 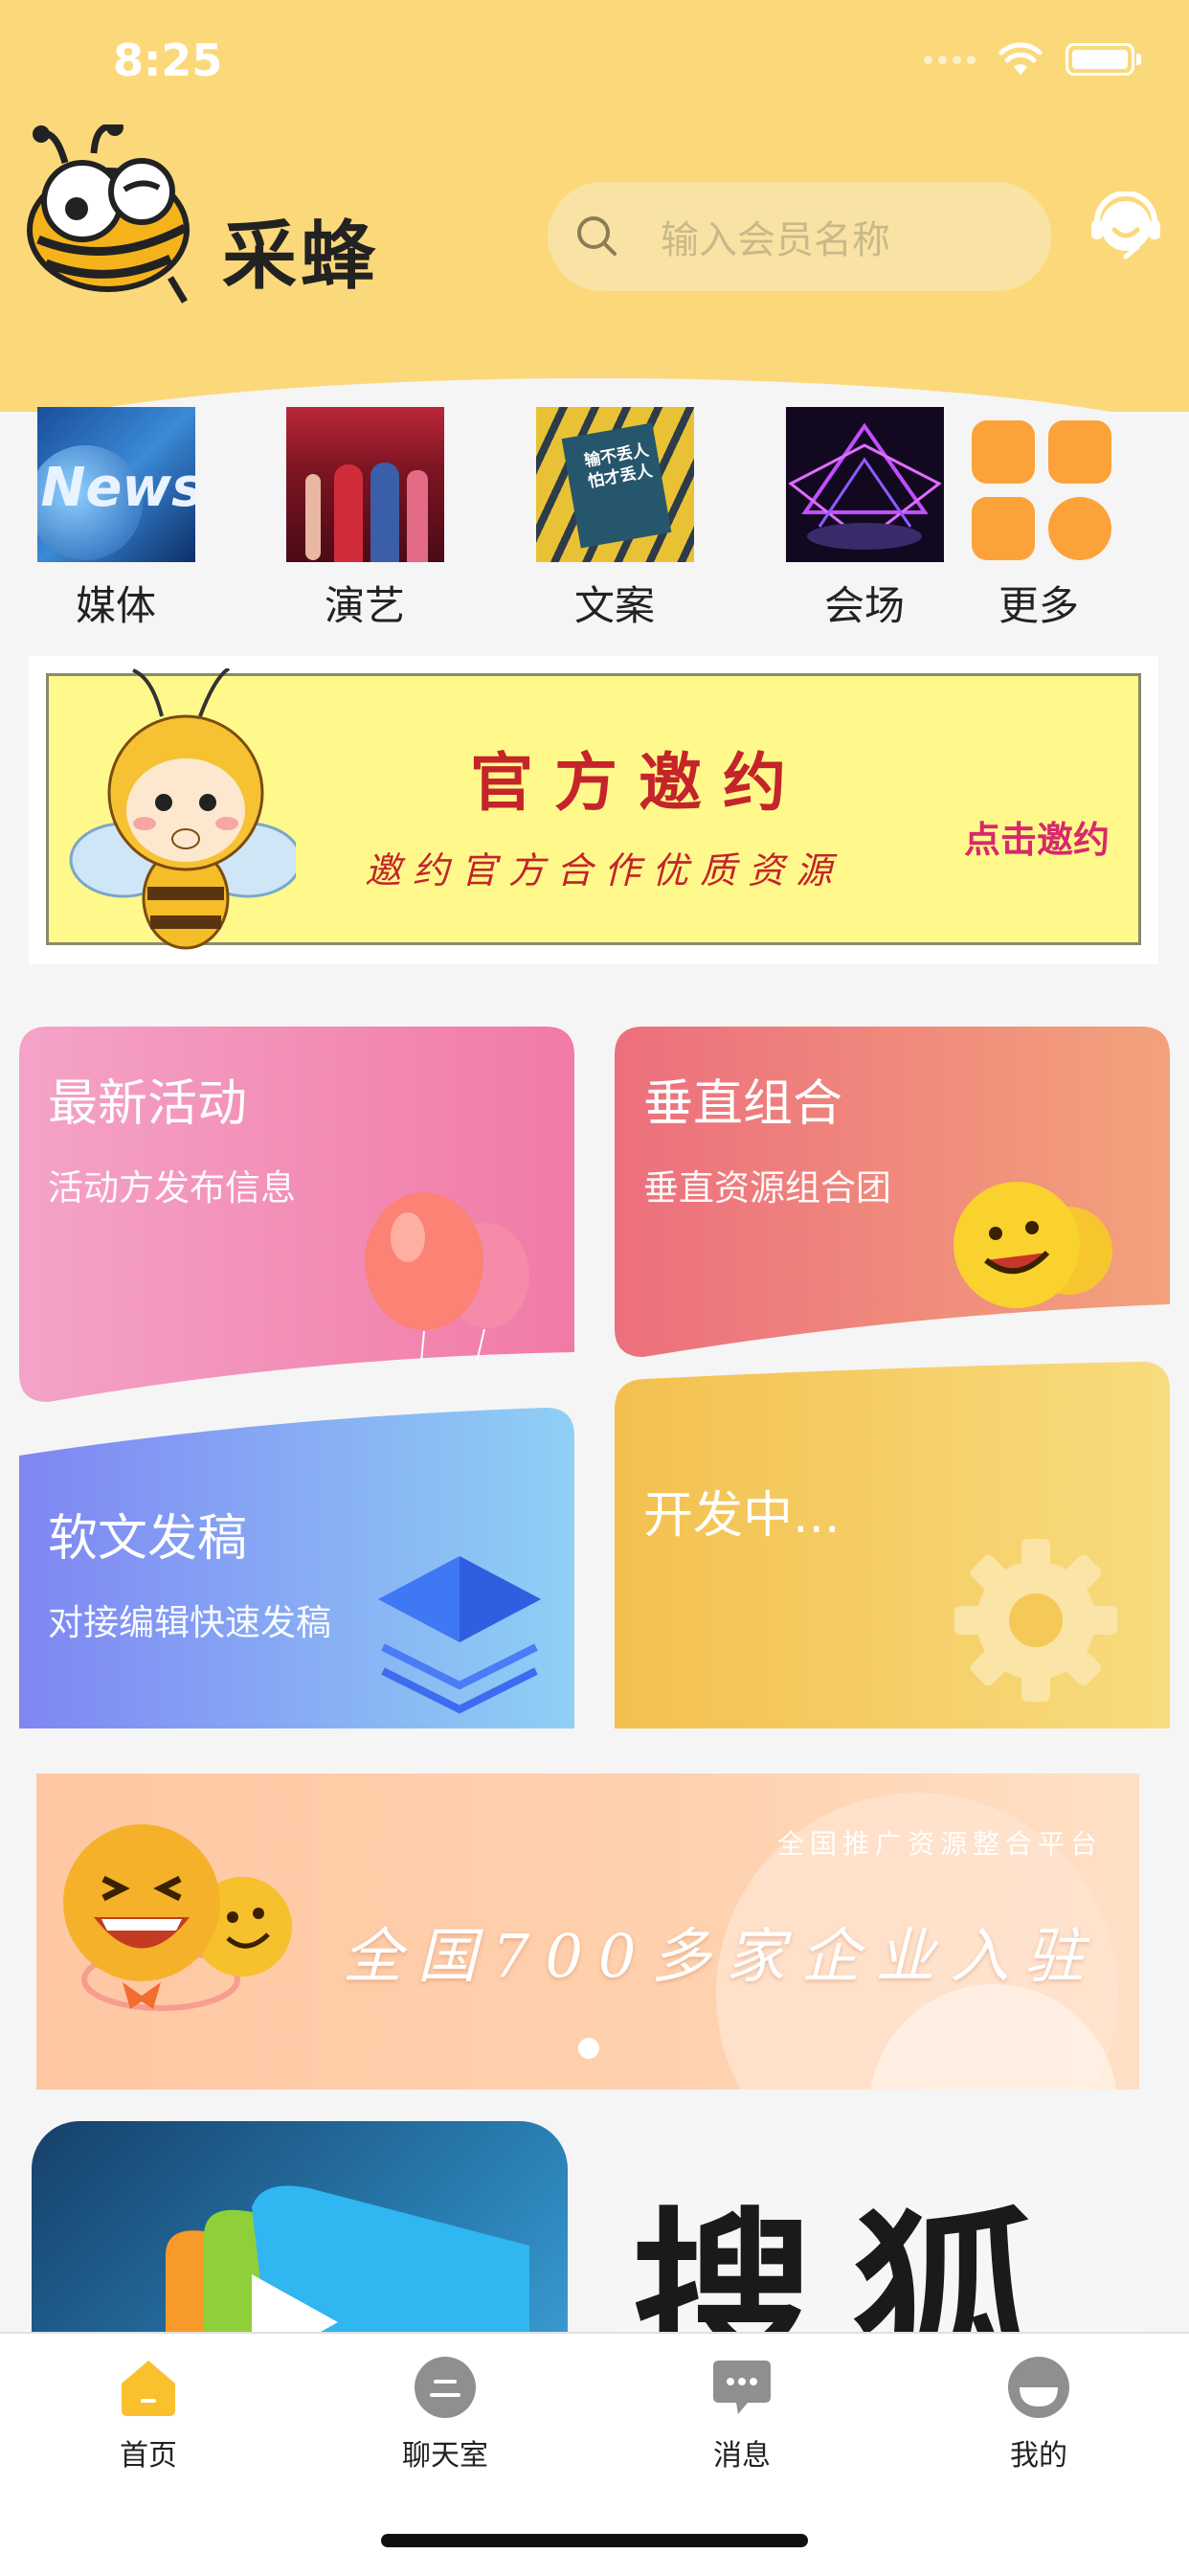 What do you see at coordinates (1125, 228) in the screenshot?
I see `customer-service-icon` at bounding box center [1125, 228].